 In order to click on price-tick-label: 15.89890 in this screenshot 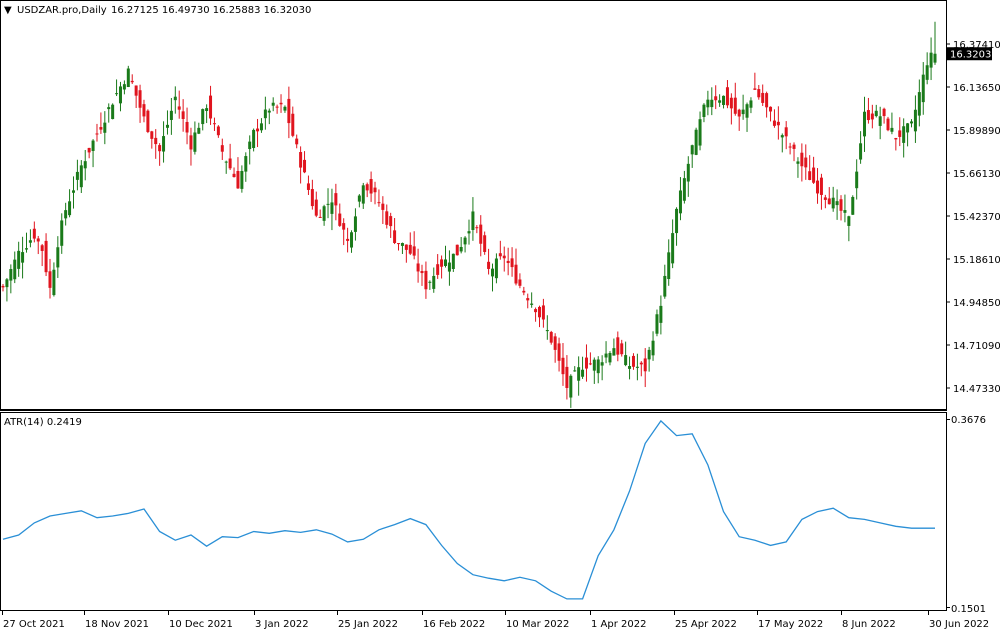, I will do `click(976, 131)`.